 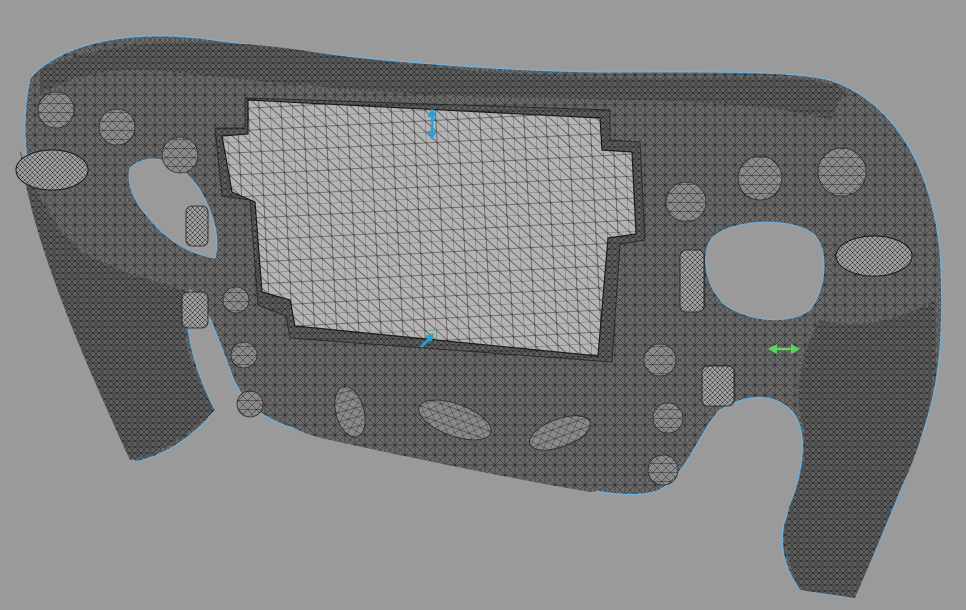 I want to click on right-small-knob, so click(x=692, y=281).